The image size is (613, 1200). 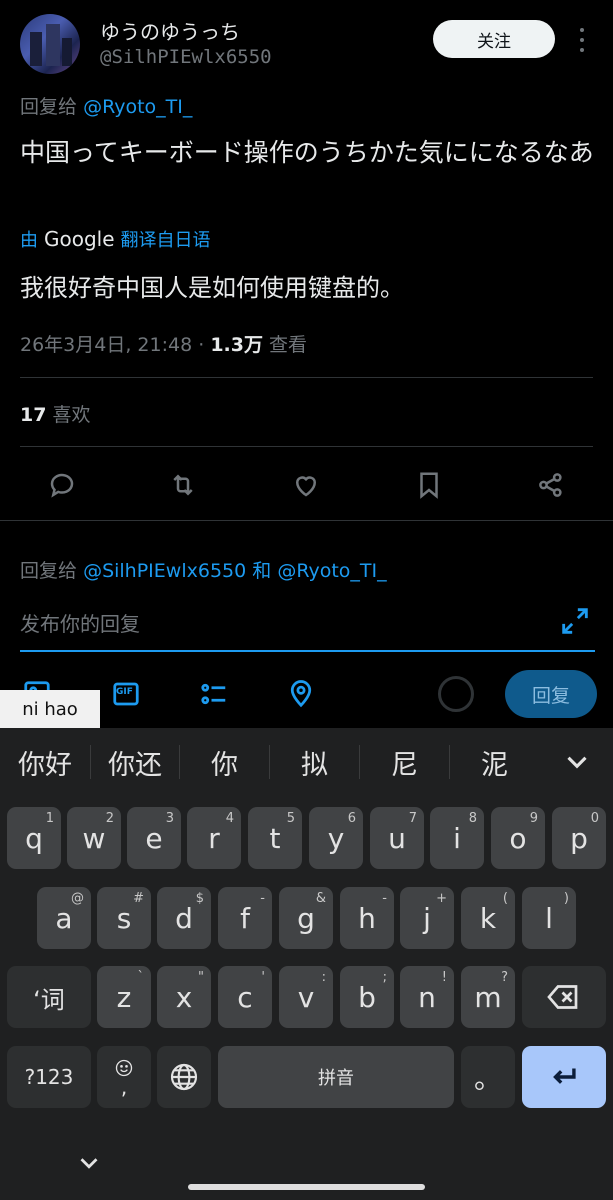 What do you see at coordinates (549, 918) in the screenshot?
I see `key-l: l)` at bounding box center [549, 918].